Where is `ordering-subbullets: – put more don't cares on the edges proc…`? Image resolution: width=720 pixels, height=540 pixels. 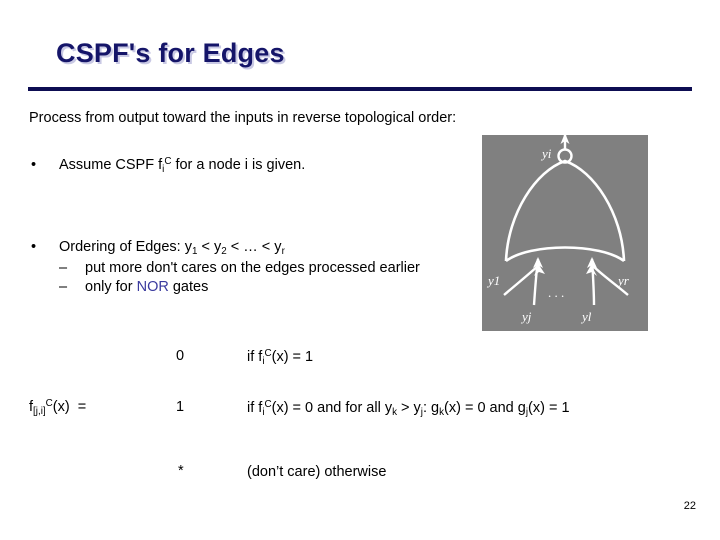 ordering-subbullets: – put more don't cares on the edges proc… is located at coordinates (265, 278).